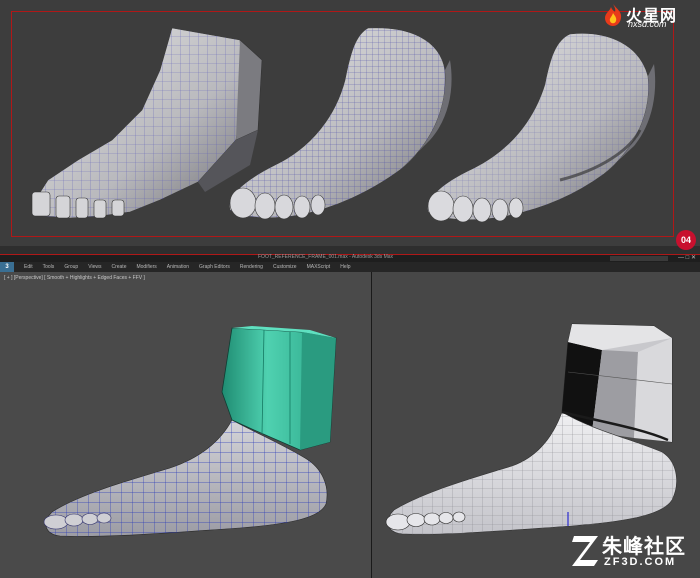 The width and height of the screenshot is (700, 578). What do you see at coordinates (644, 546) in the screenshot?
I see `watermark-cn: 朱峰社区` at bounding box center [644, 546].